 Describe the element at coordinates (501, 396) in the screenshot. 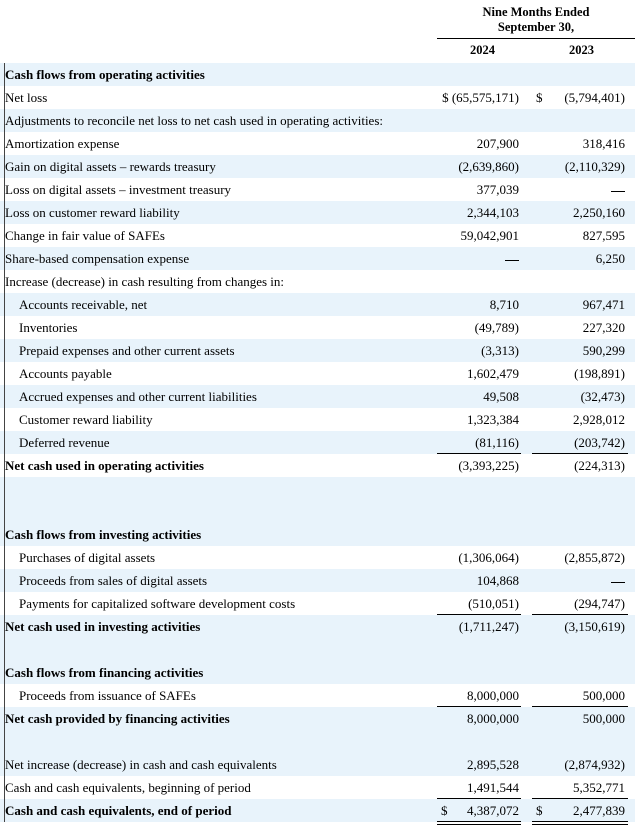

I see `value-2024: 49,508` at that location.